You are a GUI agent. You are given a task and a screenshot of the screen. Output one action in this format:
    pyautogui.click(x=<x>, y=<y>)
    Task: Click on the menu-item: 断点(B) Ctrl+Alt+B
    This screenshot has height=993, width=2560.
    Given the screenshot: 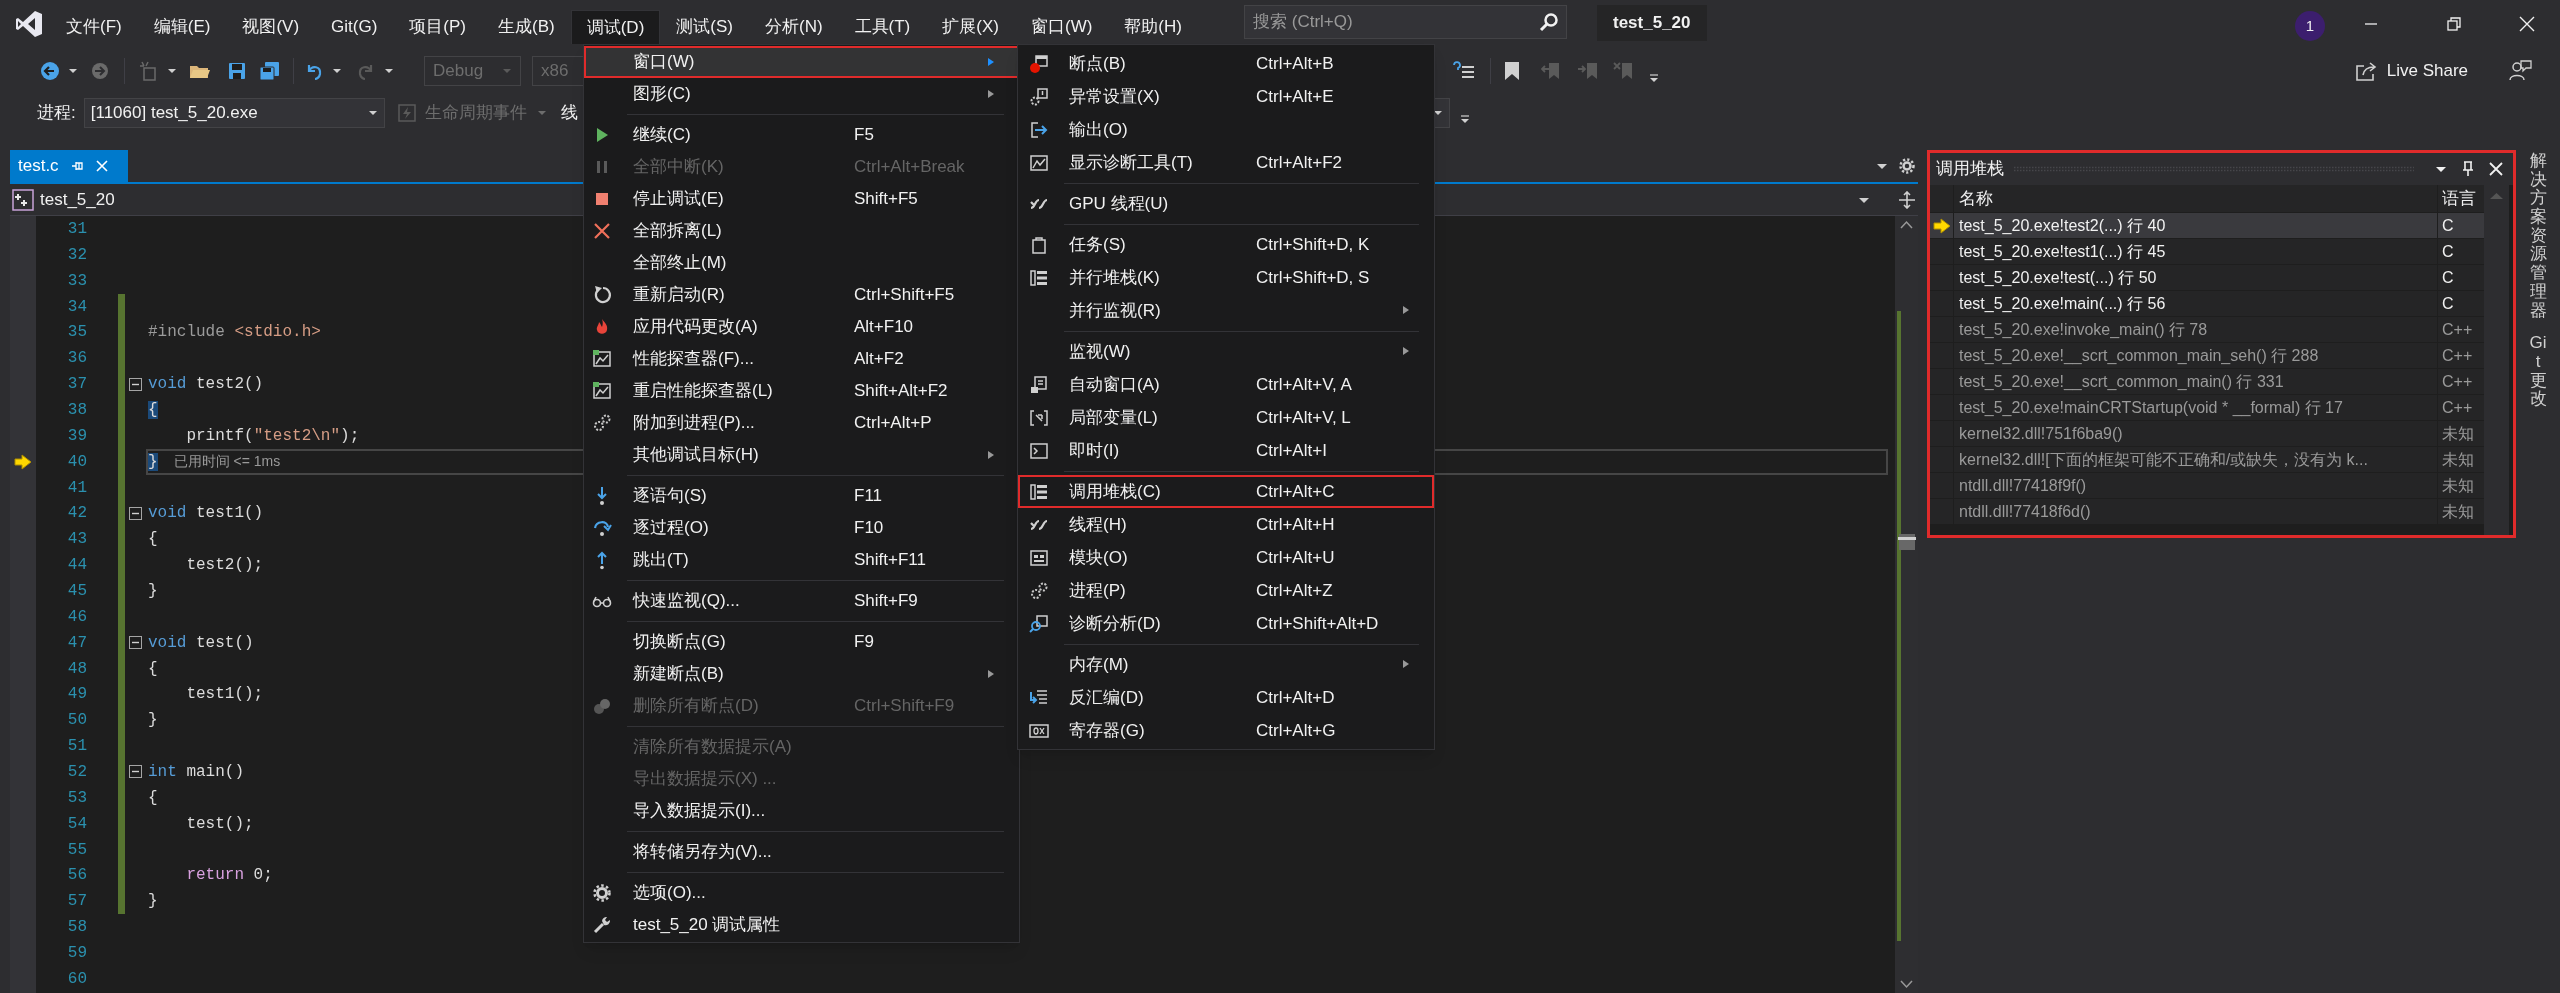 What is the action you would take?
    pyautogui.click(x=1226, y=63)
    